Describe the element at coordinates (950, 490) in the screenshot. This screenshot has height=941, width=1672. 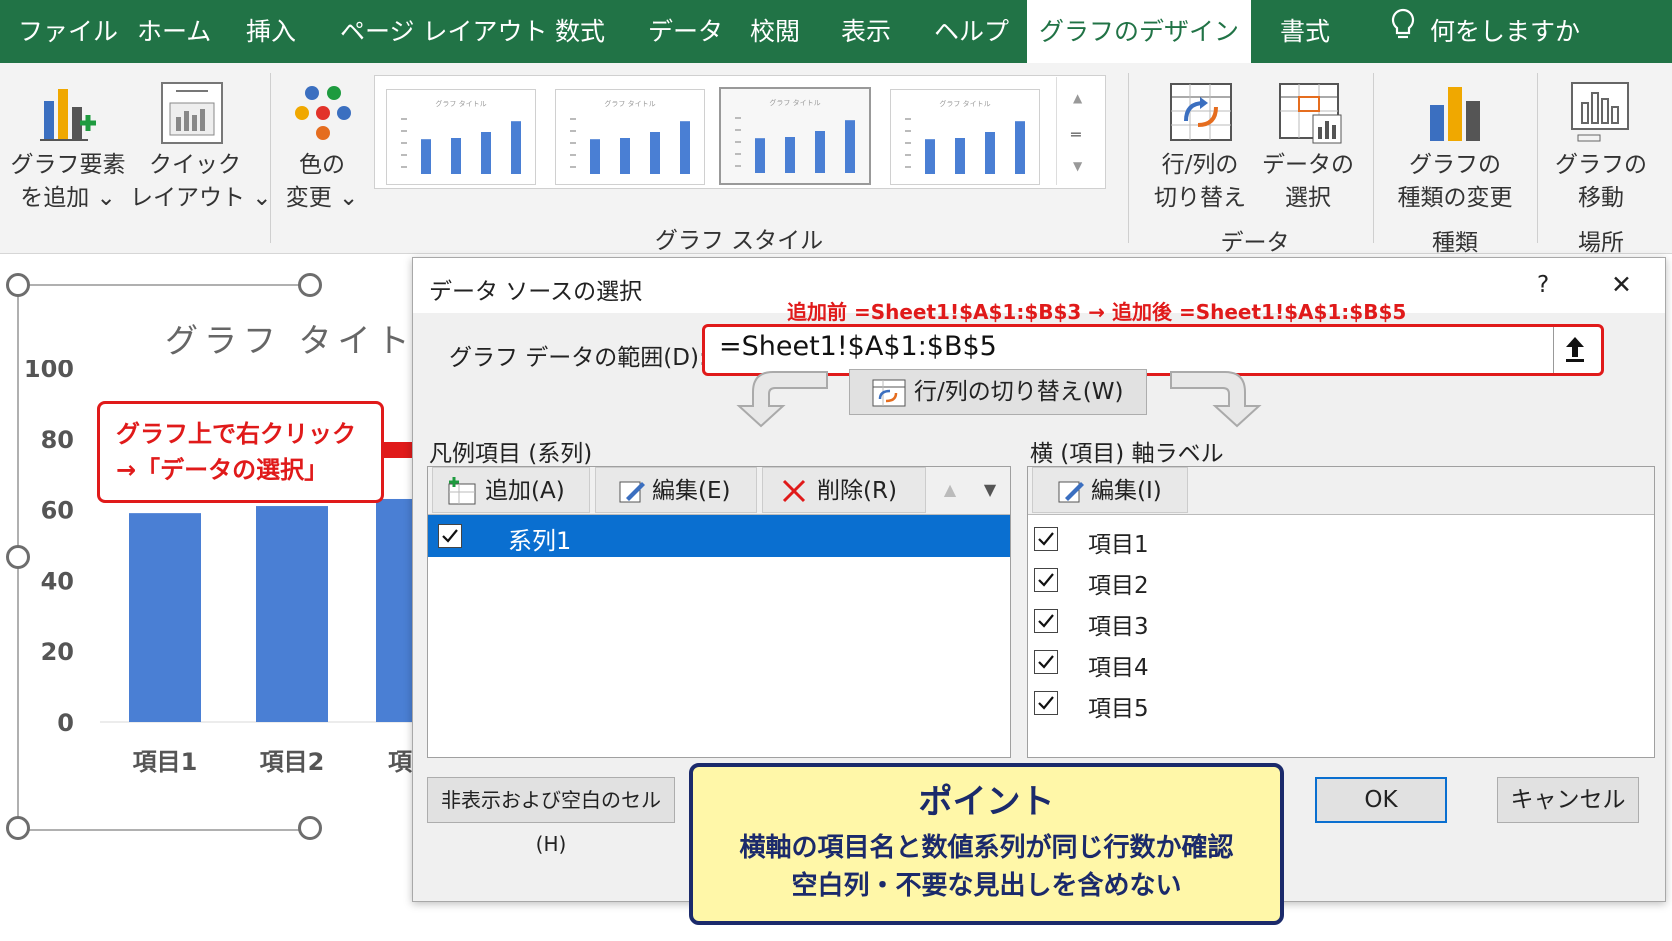
I see `move-up-icon: ▲` at that location.